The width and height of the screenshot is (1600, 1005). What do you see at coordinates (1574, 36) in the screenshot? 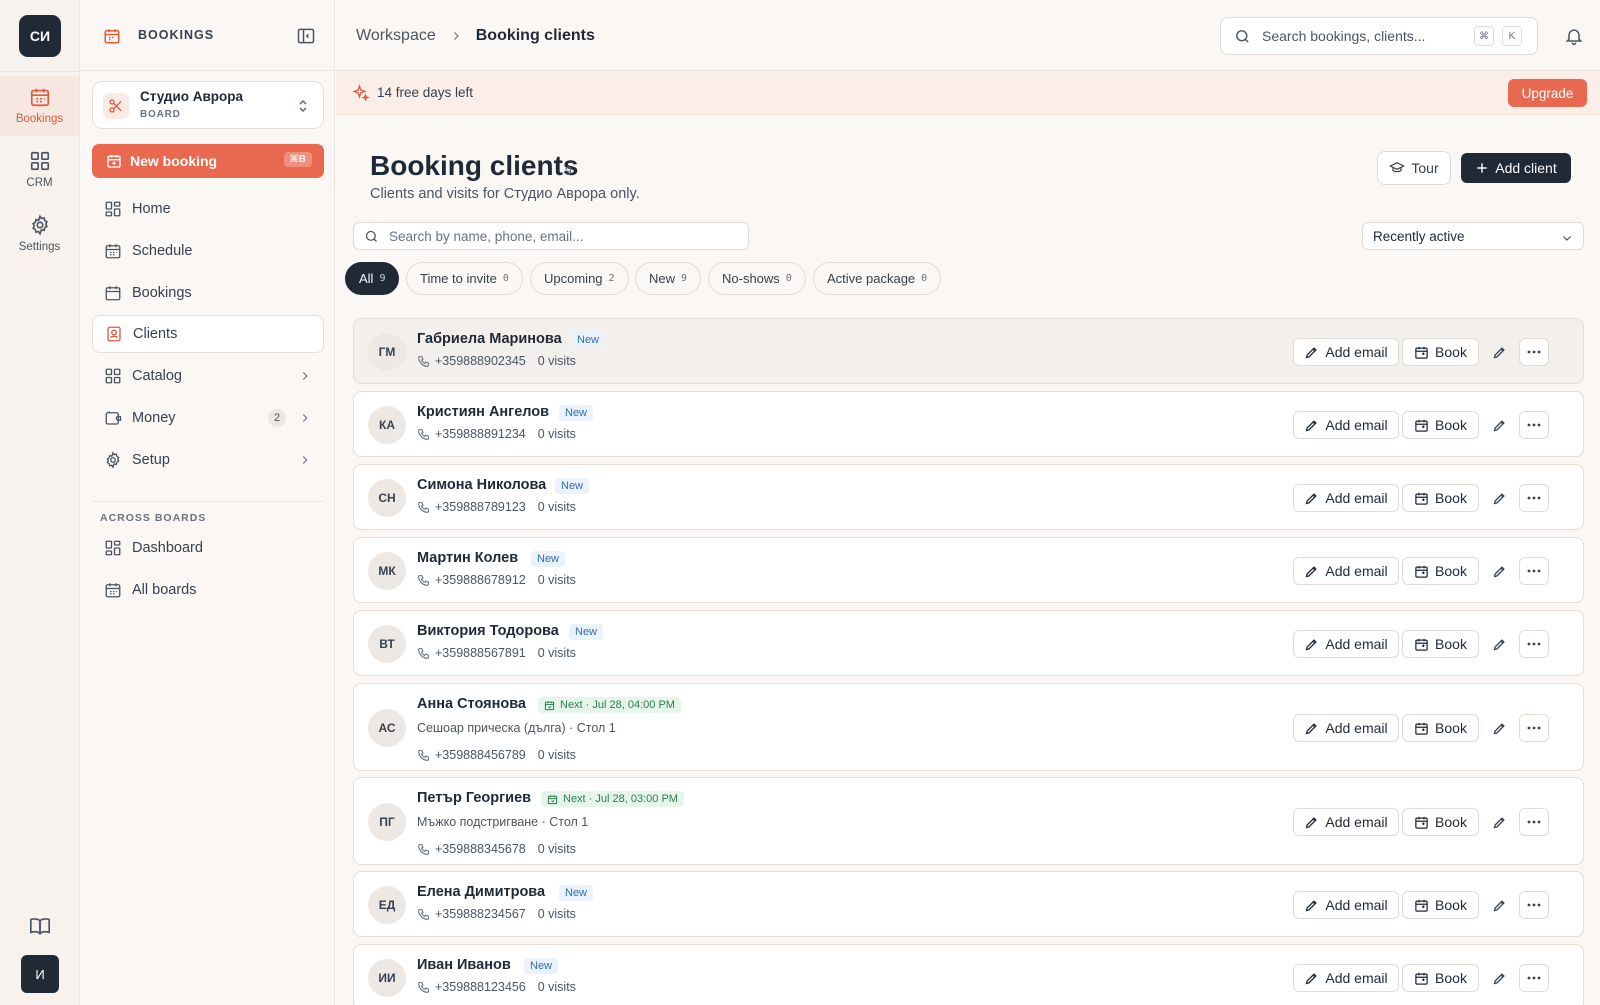
I see `bell-icon` at bounding box center [1574, 36].